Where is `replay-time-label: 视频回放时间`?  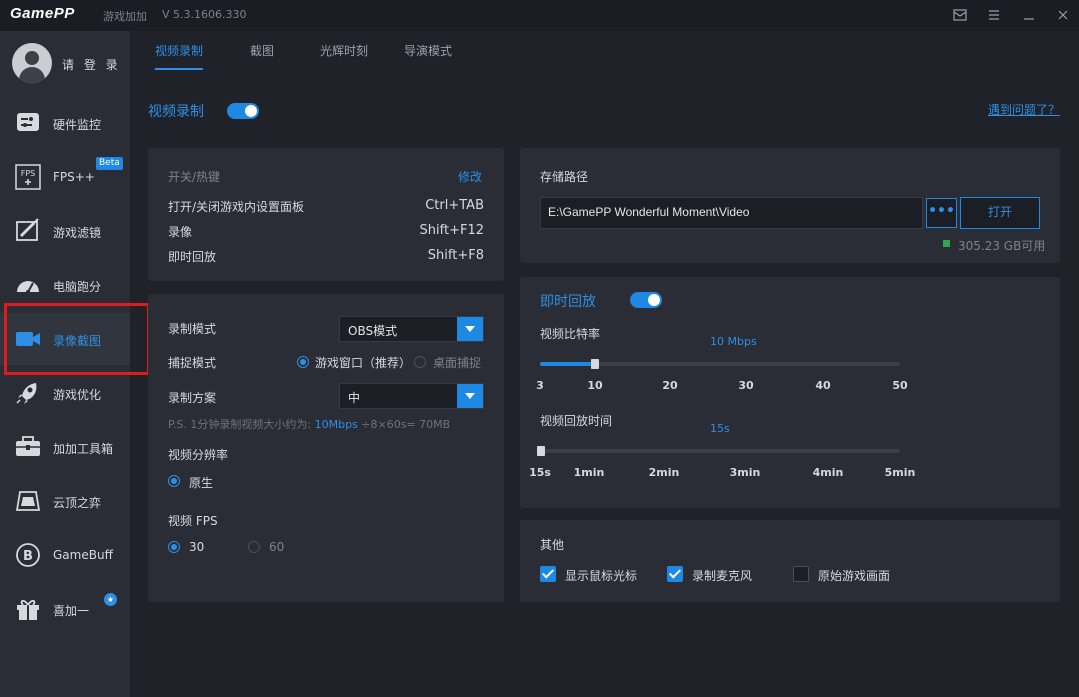
replay-time-label: 视频回放时间 is located at coordinates (576, 421).